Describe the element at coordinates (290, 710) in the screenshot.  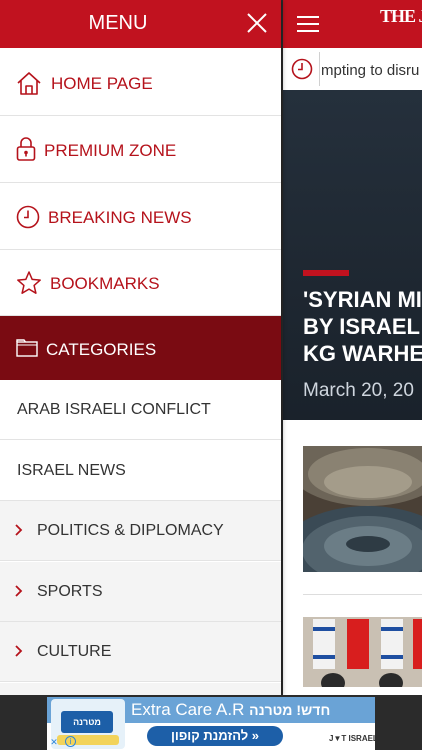
I see `ad-brand-text: חדש! מטרנה` at that location.